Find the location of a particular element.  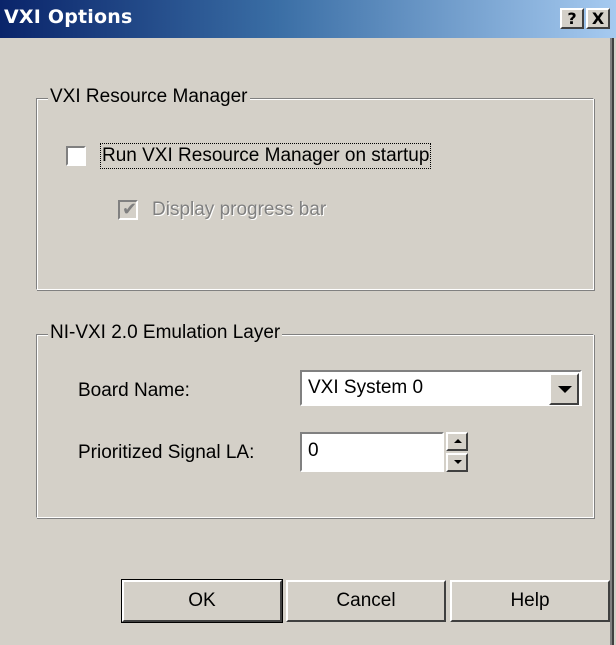

display-progress-label: Display progress bar is located at coordinates (239, 209).